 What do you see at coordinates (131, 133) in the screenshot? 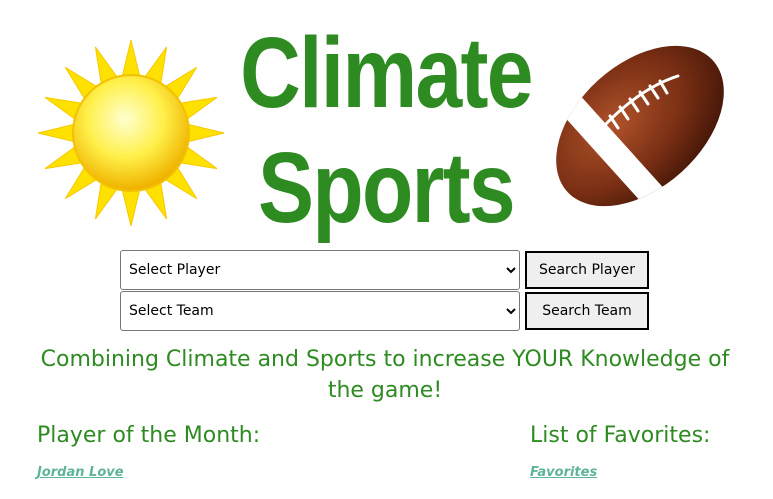
I see `sun-icon` at bounding box center [131, 133].